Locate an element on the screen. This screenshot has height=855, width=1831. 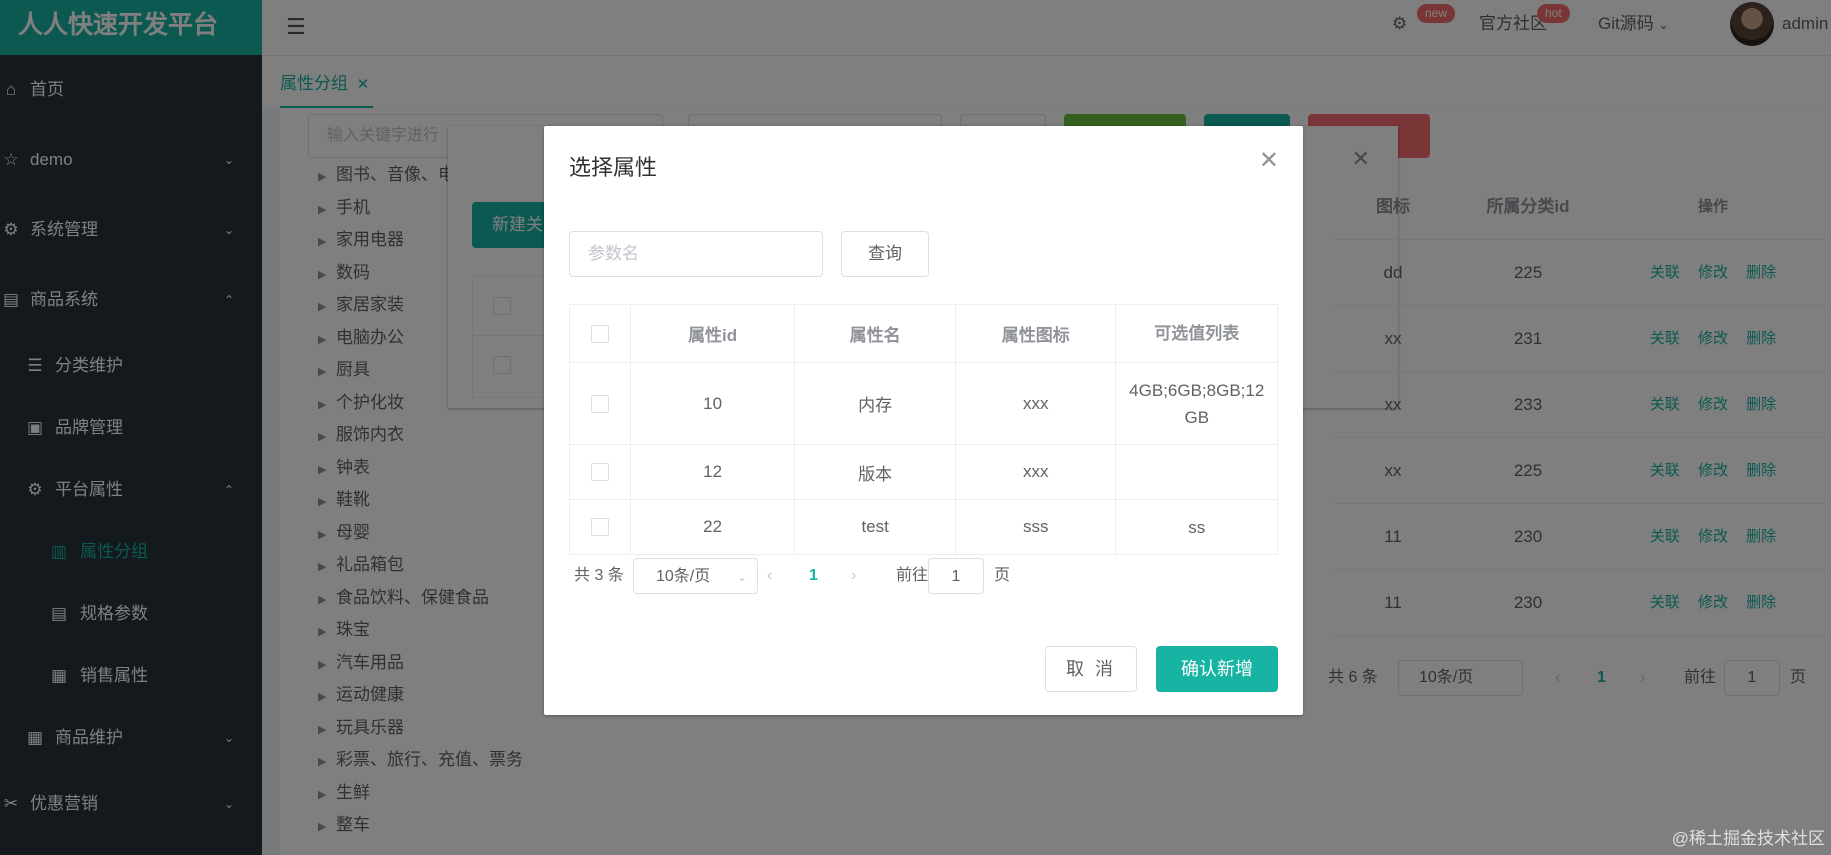
attr-id-cell: 22 is located at coordinates (713, 527).